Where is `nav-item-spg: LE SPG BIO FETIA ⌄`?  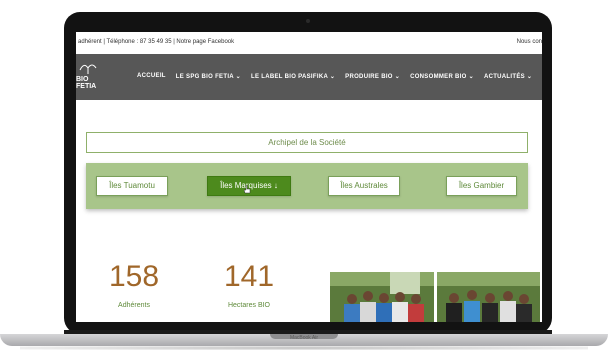
nav-item-spg: LE SPG BIO FETIA ⌄ is located at coordinates (208, 76).